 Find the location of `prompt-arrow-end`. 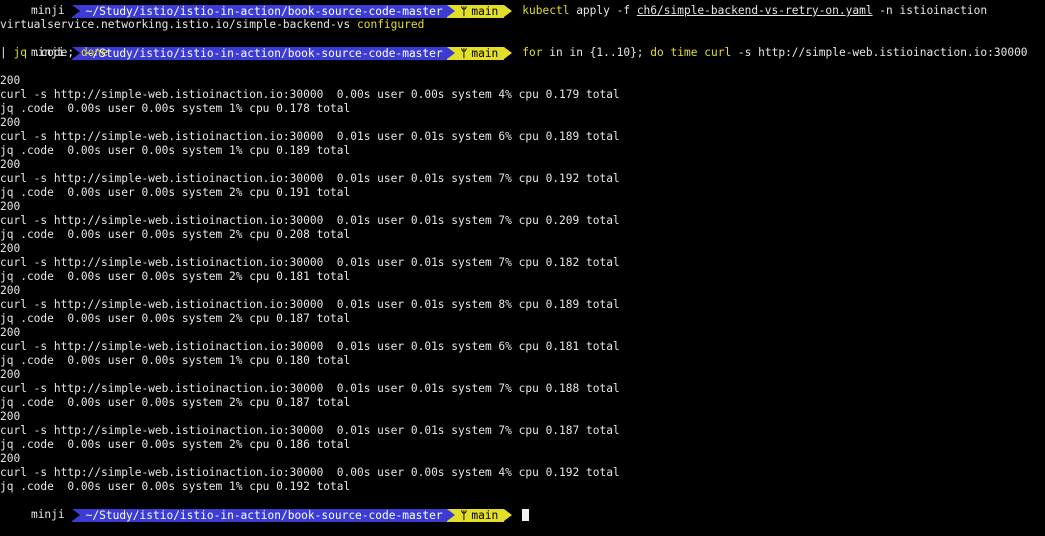

prompt-arrow-end is located at coordinates (508, 514).